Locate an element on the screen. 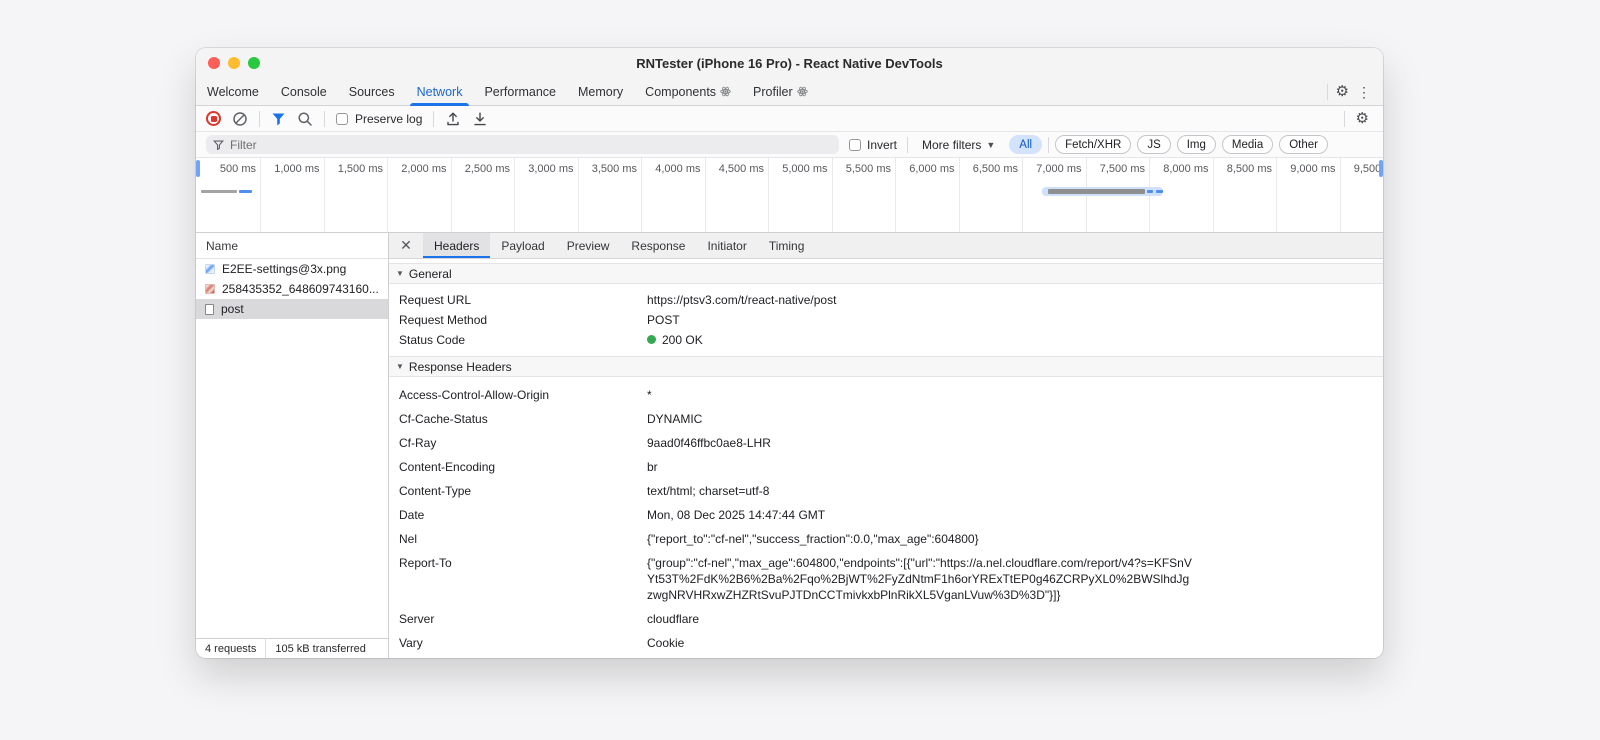 This screenshot has width=1600, height=740. timeline-tick-label: 8,500 ms is located at coordinates (1249, 169).